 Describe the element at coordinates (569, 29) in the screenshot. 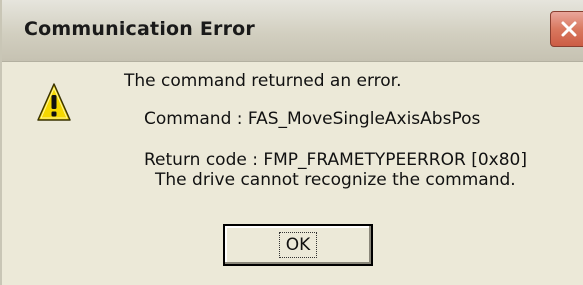

I see `close-icon` at that location.